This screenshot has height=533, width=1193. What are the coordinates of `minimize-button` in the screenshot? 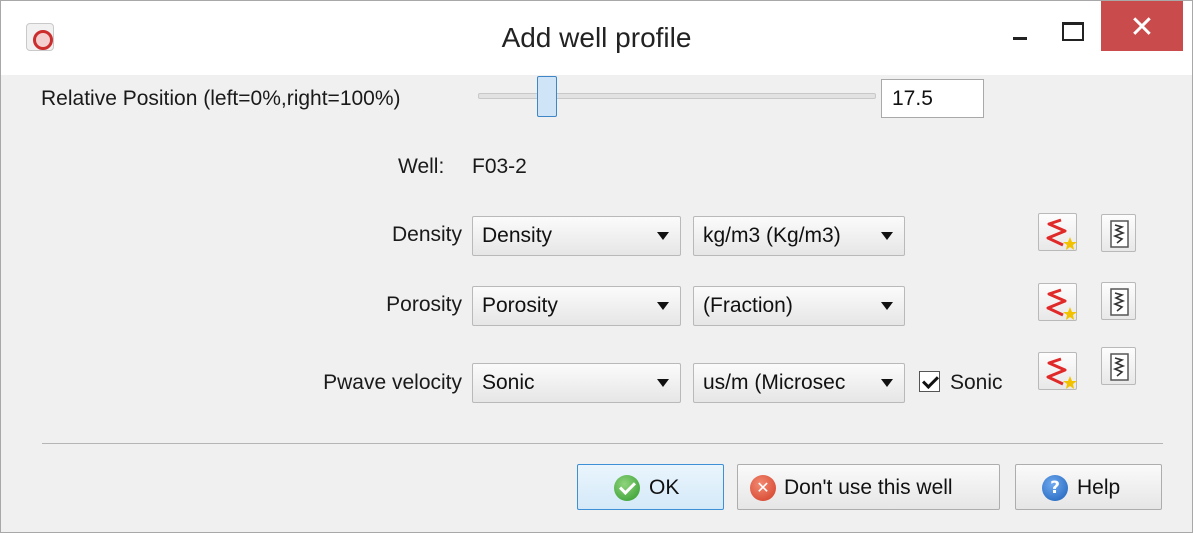 It's located at (1020, 26).